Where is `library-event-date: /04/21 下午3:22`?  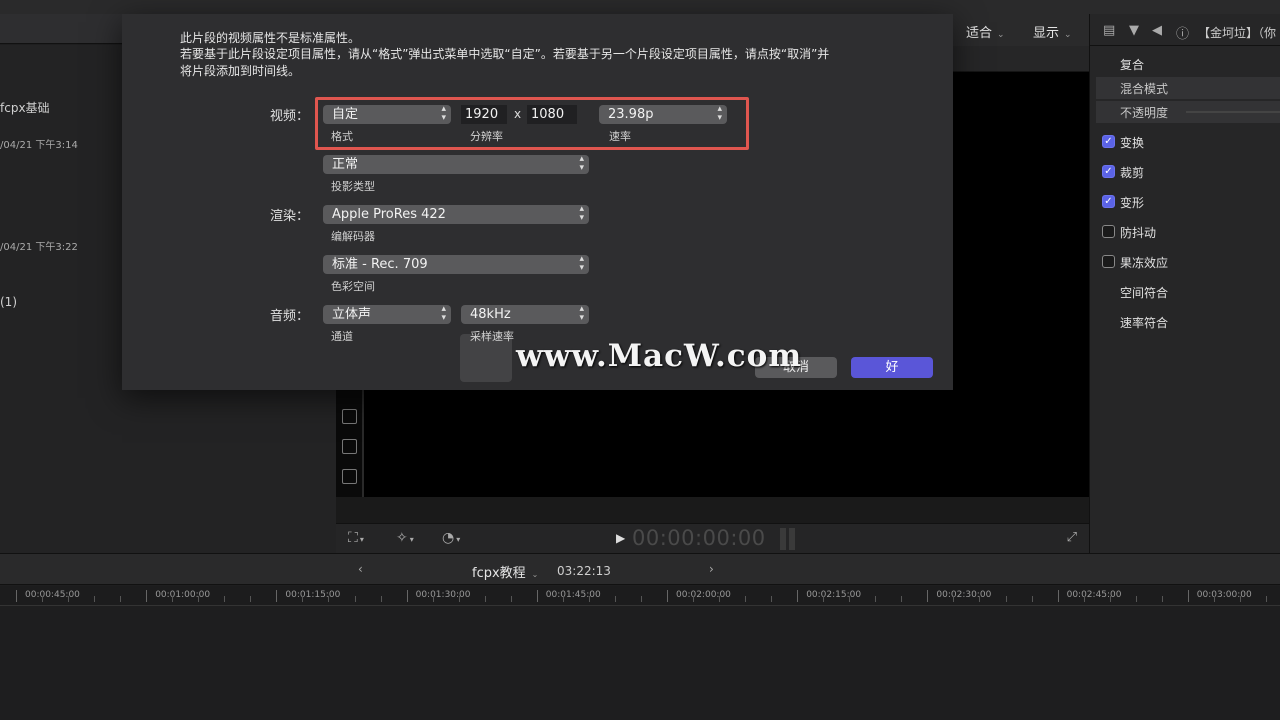
library-event-date: /04/21 下午3:22 is located at coordinates (39, 247).